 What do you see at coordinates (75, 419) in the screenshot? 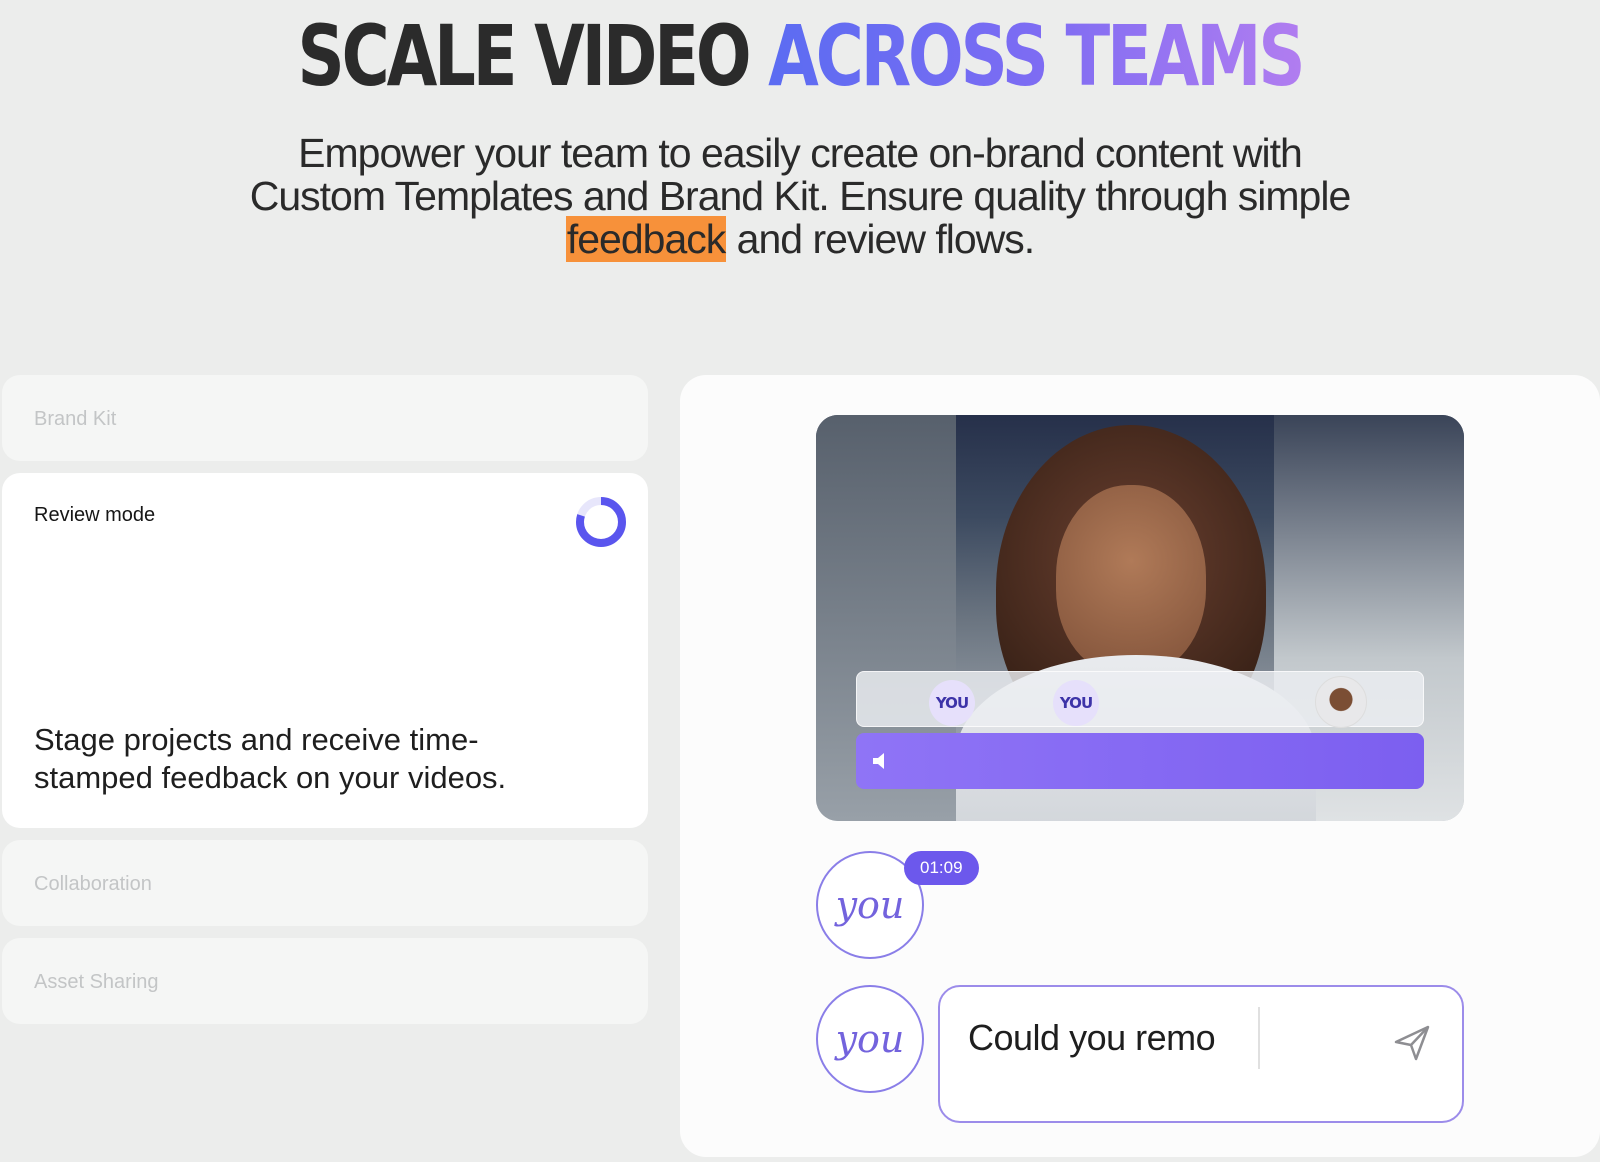
I see `feature-tab-label: Brand Kit` at bounding box center [75, 419].